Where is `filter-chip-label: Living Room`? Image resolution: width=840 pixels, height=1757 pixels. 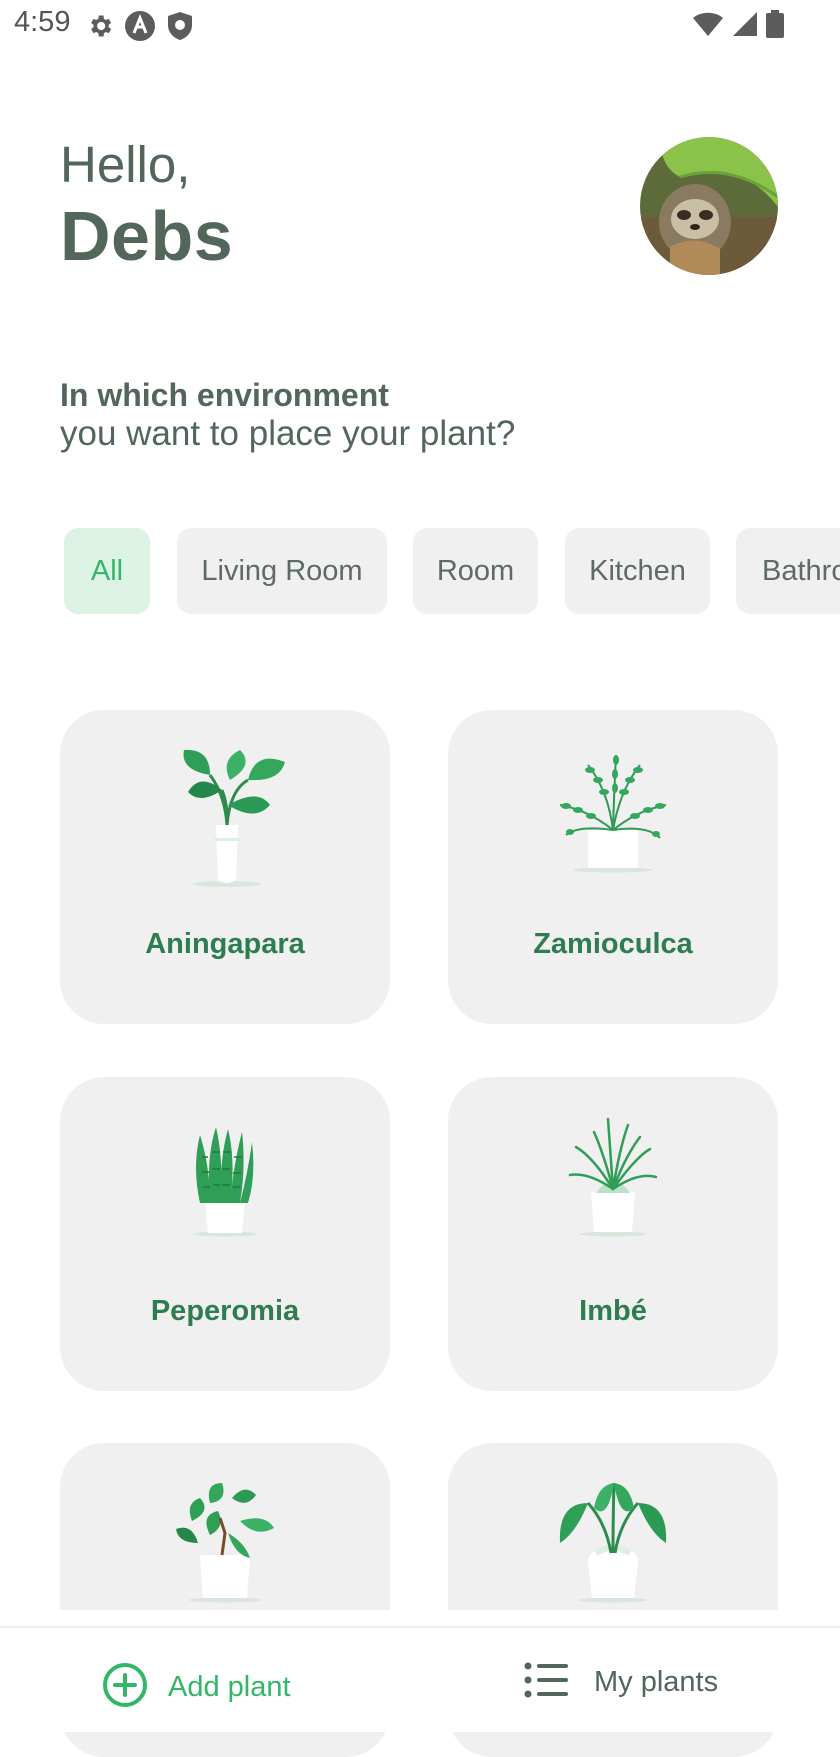
filter-chip-label: Living Room is located at coordinates (282, 570).